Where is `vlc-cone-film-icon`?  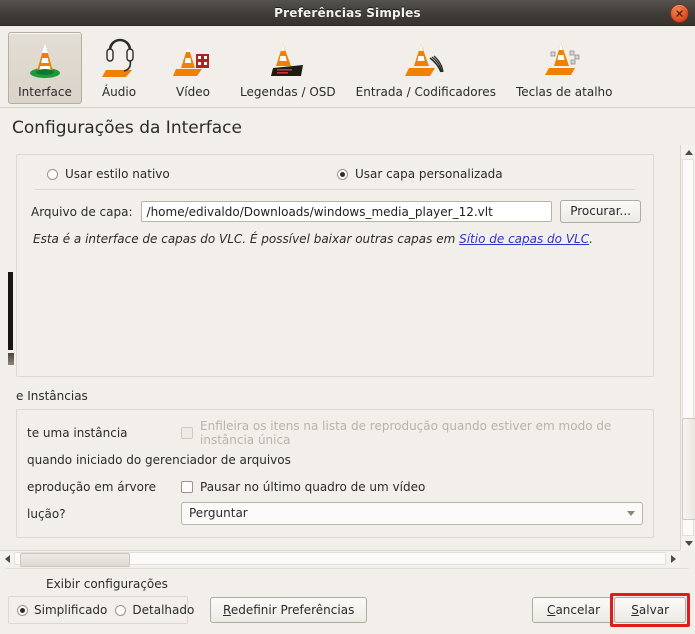 vlc-cone-film-icon is located at coordinates (191, 61).